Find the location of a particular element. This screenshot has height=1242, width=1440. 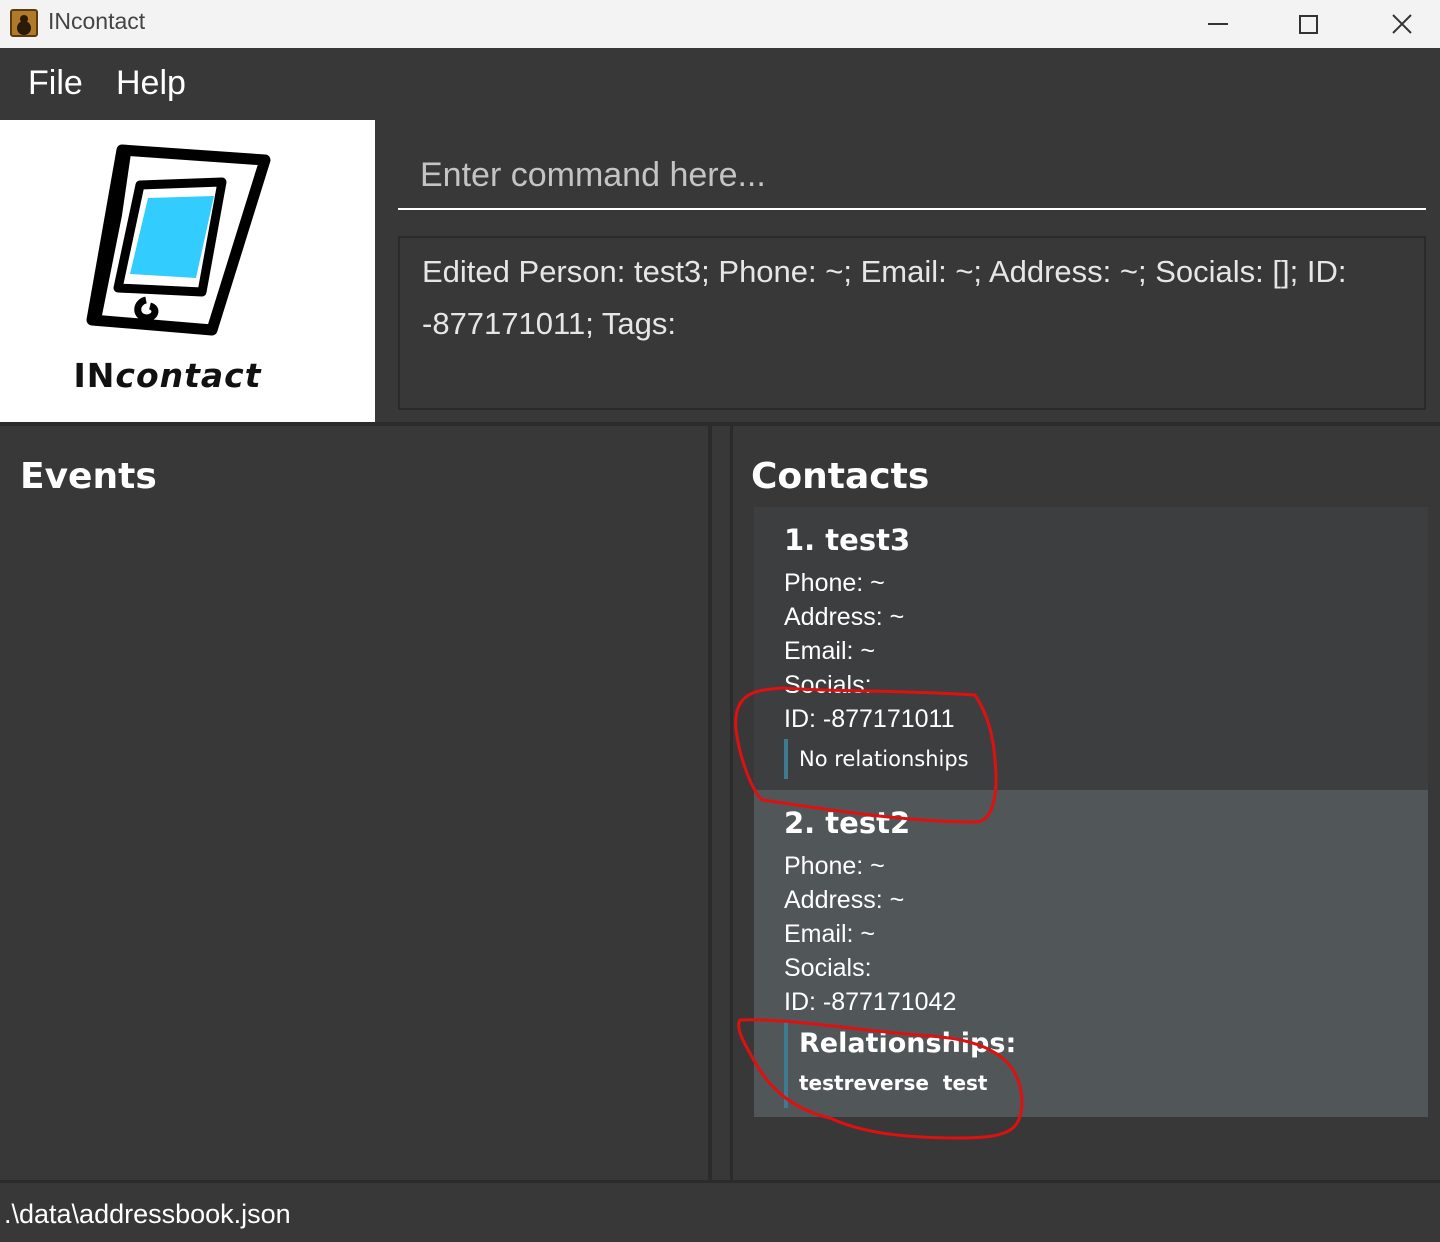

close-button is located at coordinates (1398, 24).